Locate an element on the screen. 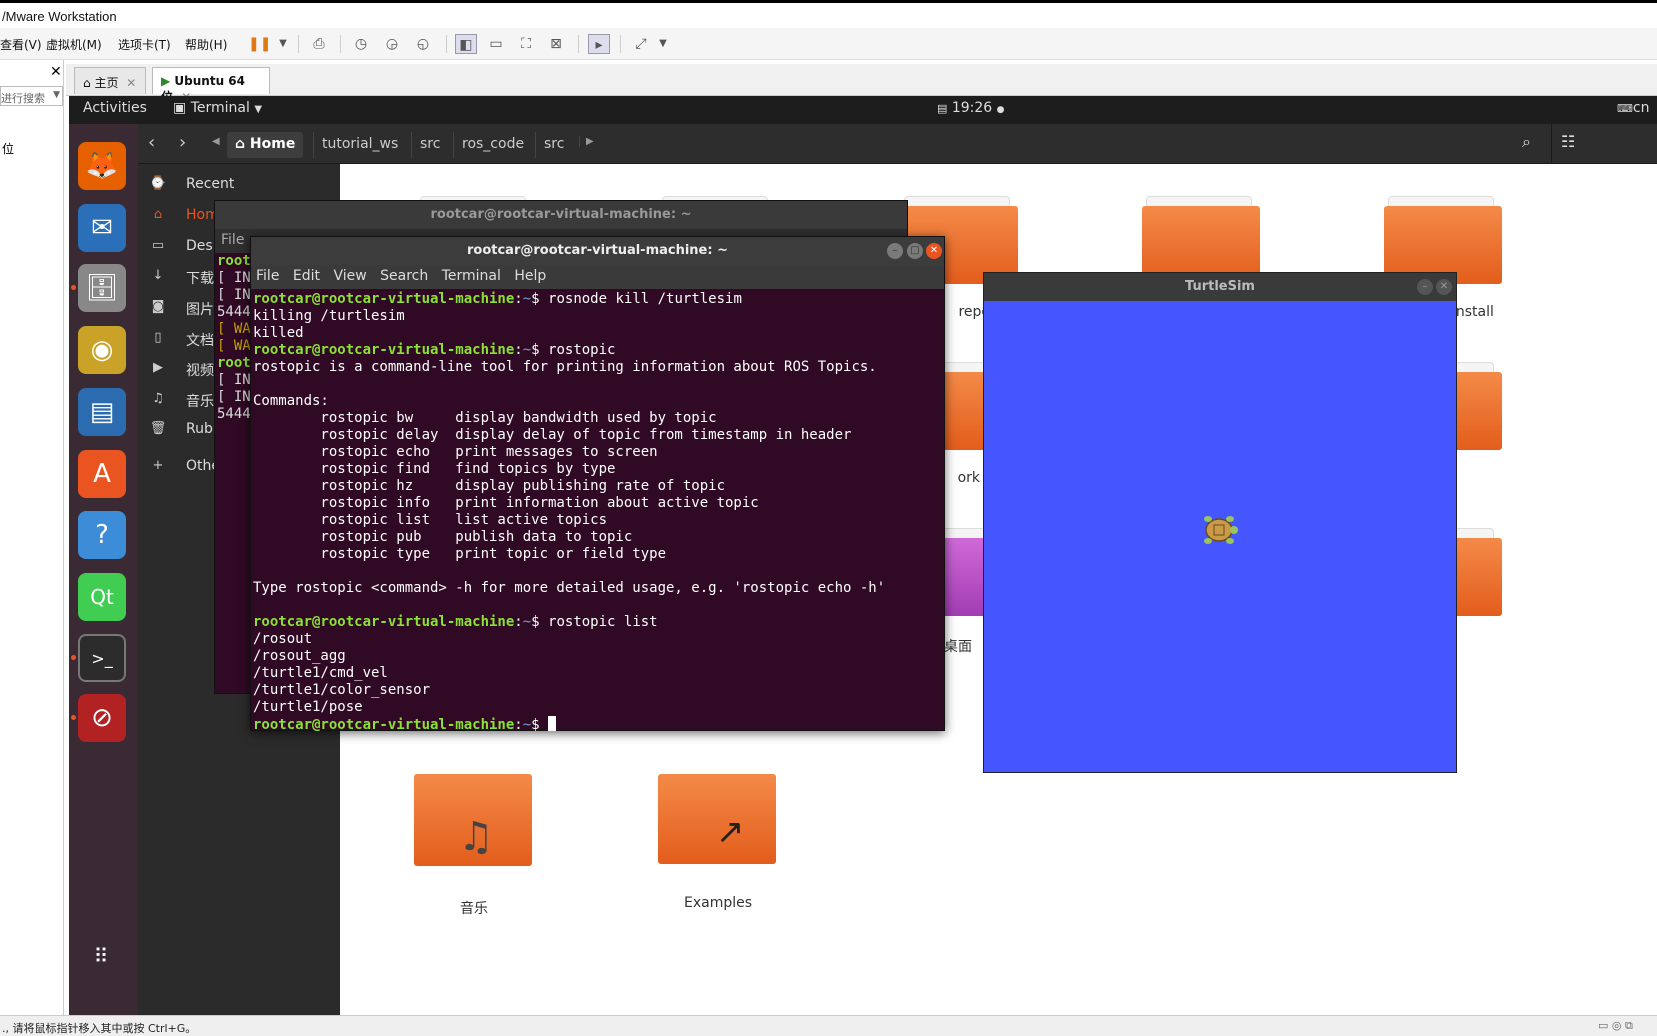 Image resolution: width=1657 pixels, height=1036 pixels. send-keys-icon: ⎙ is located at coordinates (319, 44).